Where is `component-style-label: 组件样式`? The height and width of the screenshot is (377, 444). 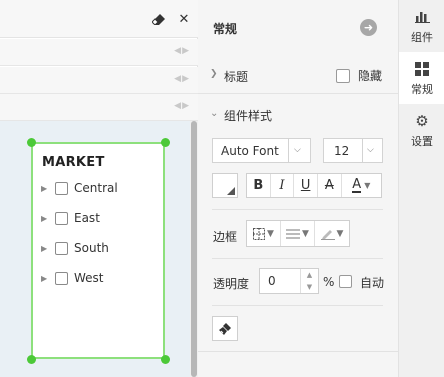 component-style-label: 组件样式 is located at coordinates (248, 116).